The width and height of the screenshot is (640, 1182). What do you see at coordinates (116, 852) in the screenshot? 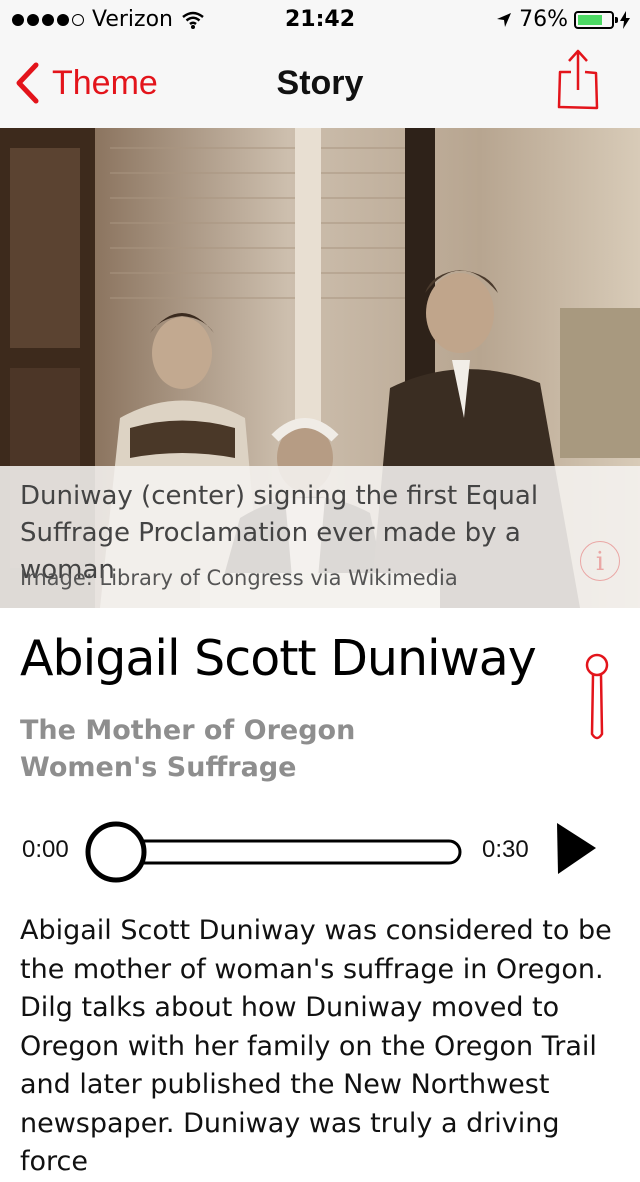
I see `scrubber-thumb` at bounding box center [116, 852].